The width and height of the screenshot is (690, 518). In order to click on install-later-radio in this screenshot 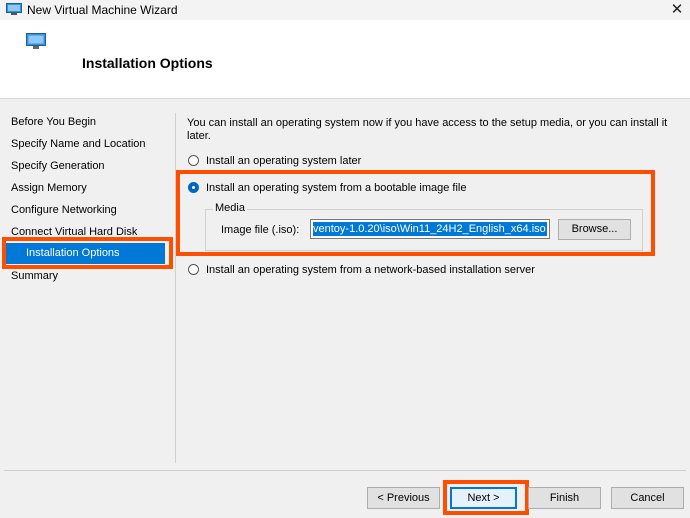, I will do `click(193, 160)`.